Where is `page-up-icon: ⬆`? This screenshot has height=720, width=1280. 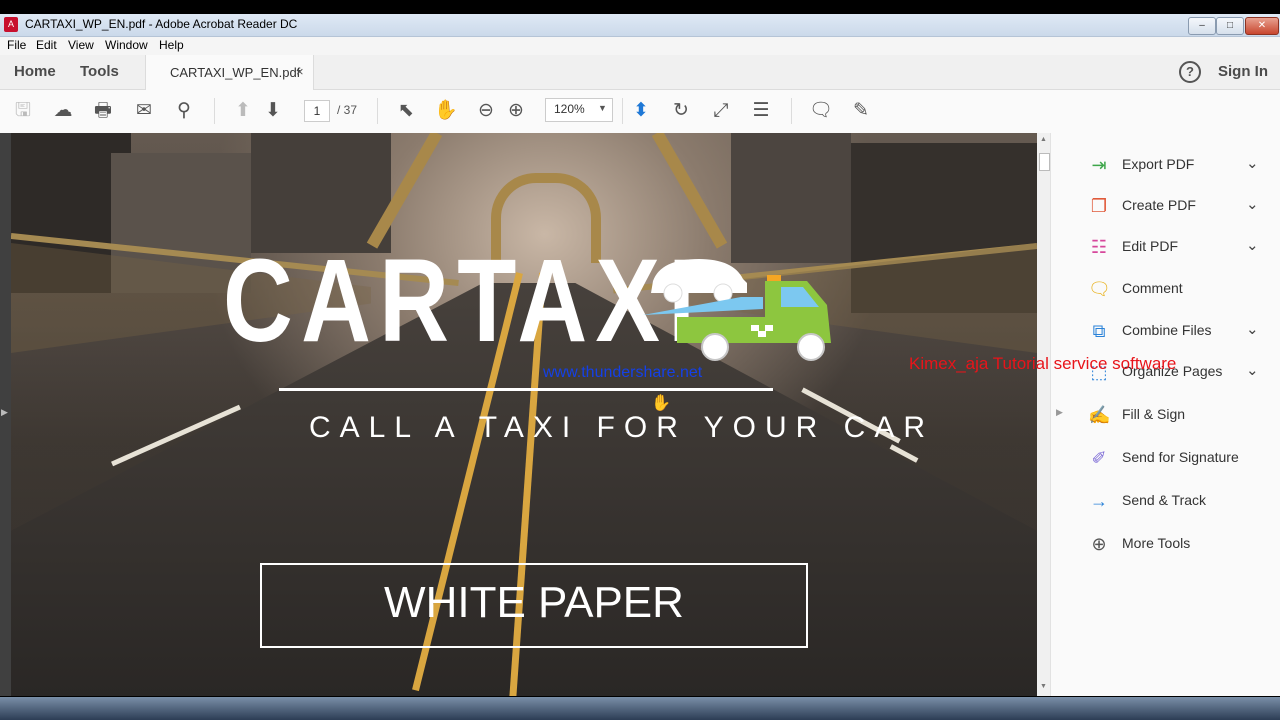 page-up-icon: ⬆ is located at coordinates (243, 111).